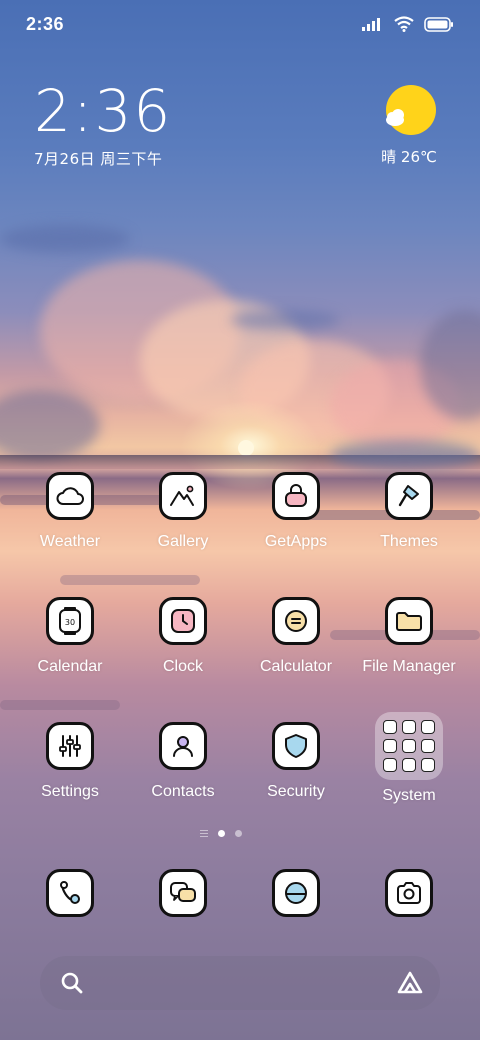 The width and height of the screenshot is (480, 1040). I want to click on widget-date: 7月26日 周三下午, so click(98, 159).